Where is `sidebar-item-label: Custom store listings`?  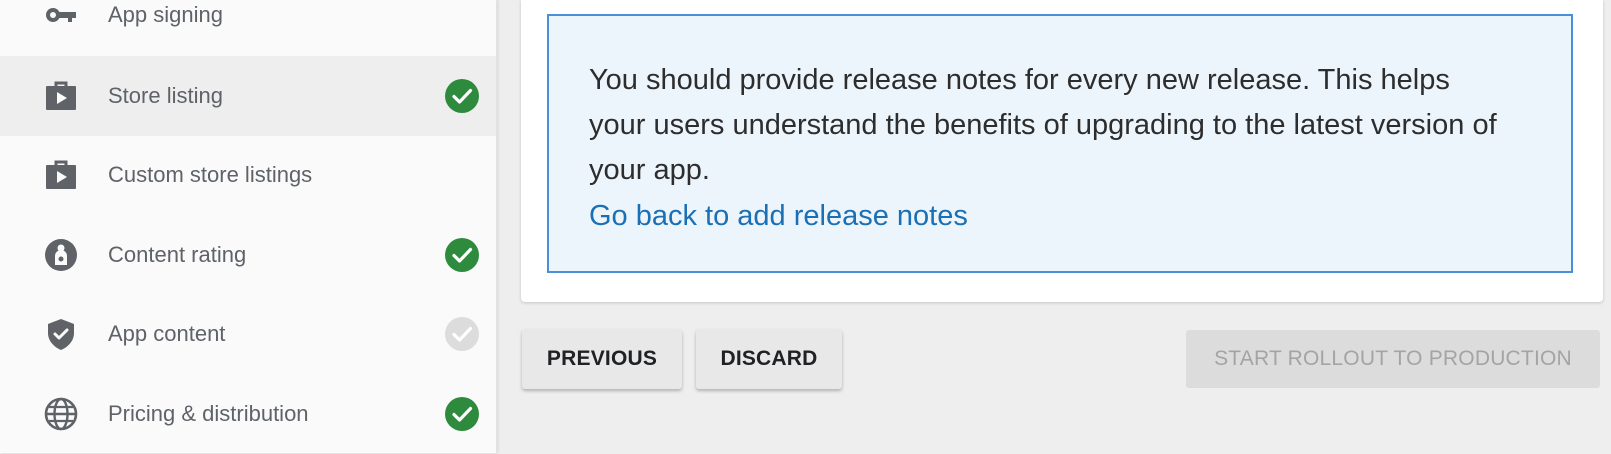 sidebar-item-label: Custom store listings is located at coordinates (210, 174).